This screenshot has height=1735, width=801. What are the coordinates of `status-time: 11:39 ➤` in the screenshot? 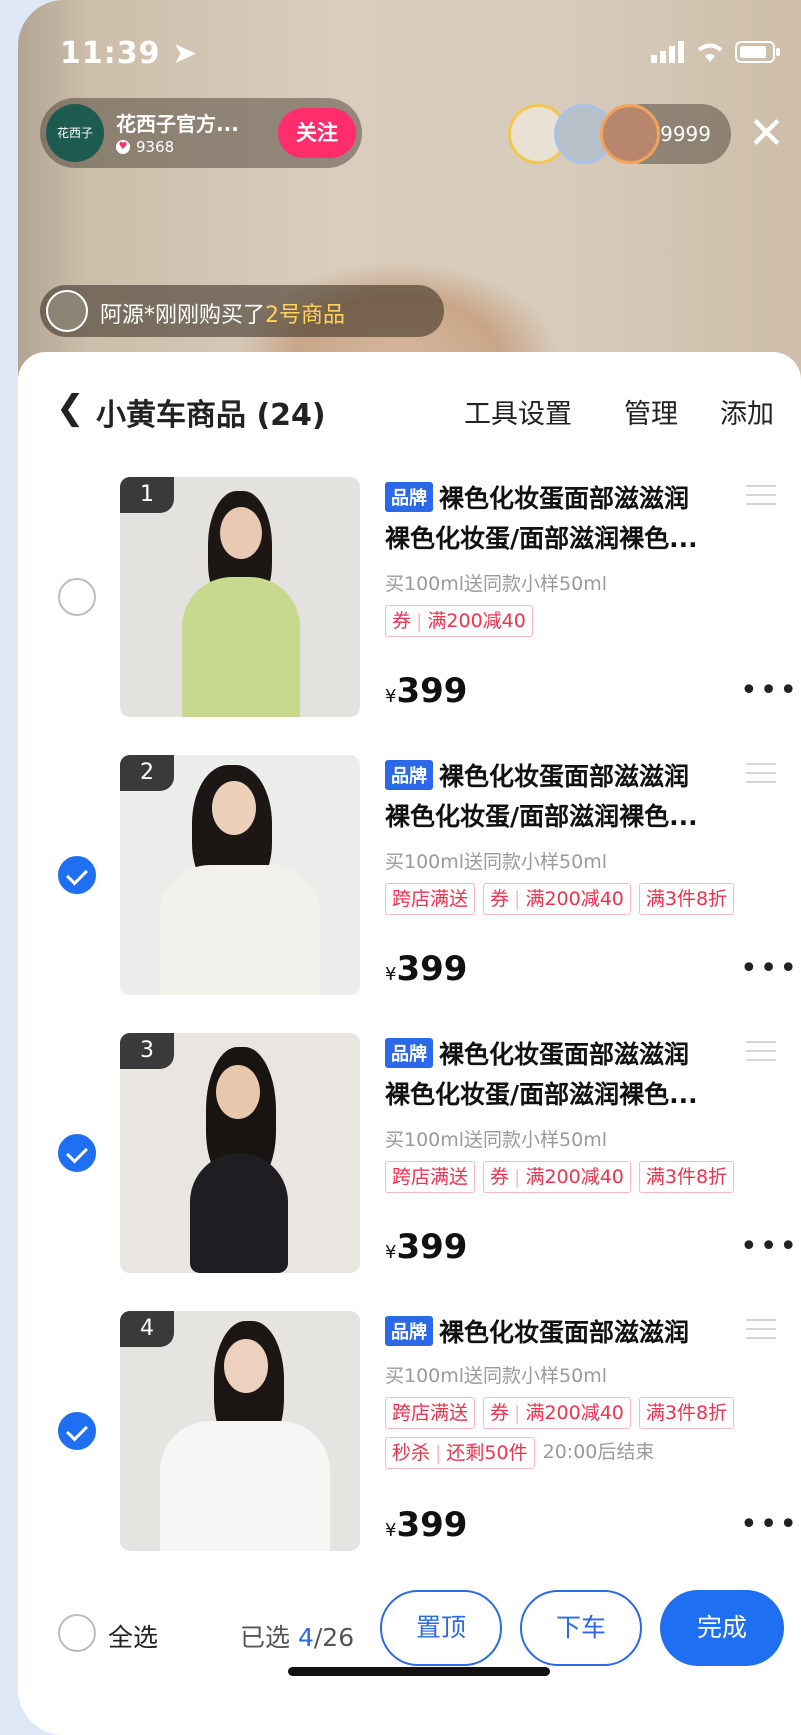 It's located at (129, 53).